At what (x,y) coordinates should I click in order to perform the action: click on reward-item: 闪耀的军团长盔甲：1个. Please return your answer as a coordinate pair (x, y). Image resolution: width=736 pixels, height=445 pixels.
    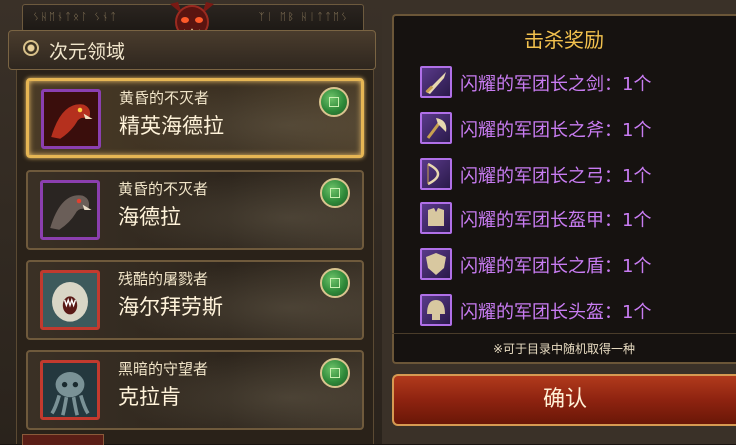
    Looking at the image, I should click on (578, 217).